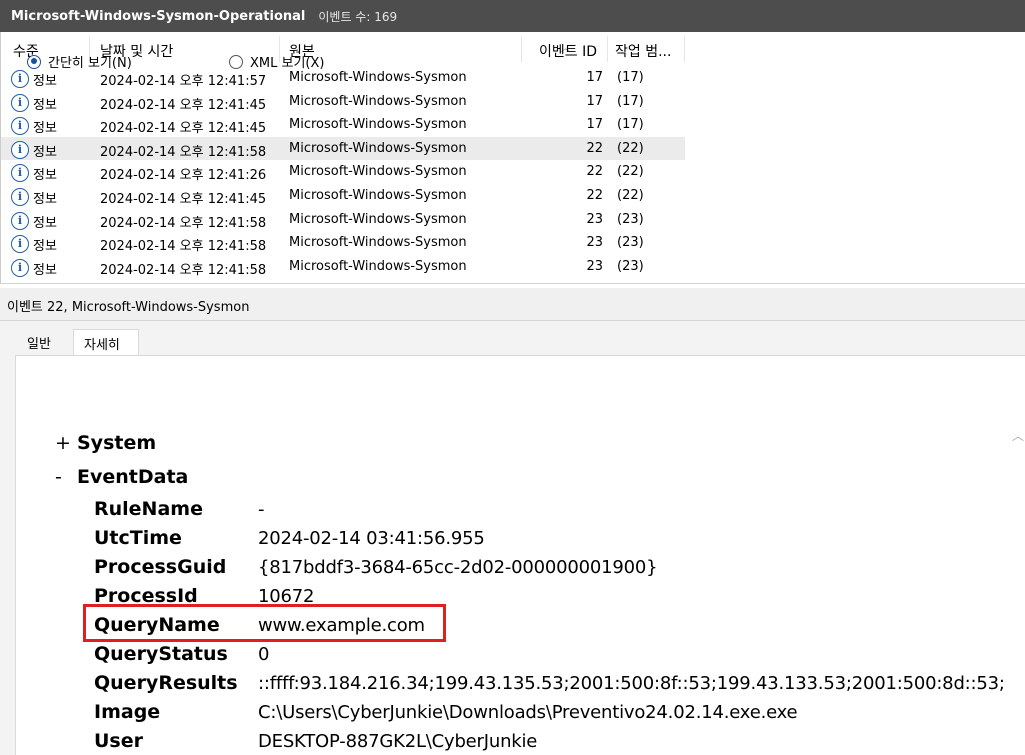  Describe the element at coordinates (148, 509) in the screenshot. I see `field-name: RuleName` at that location.